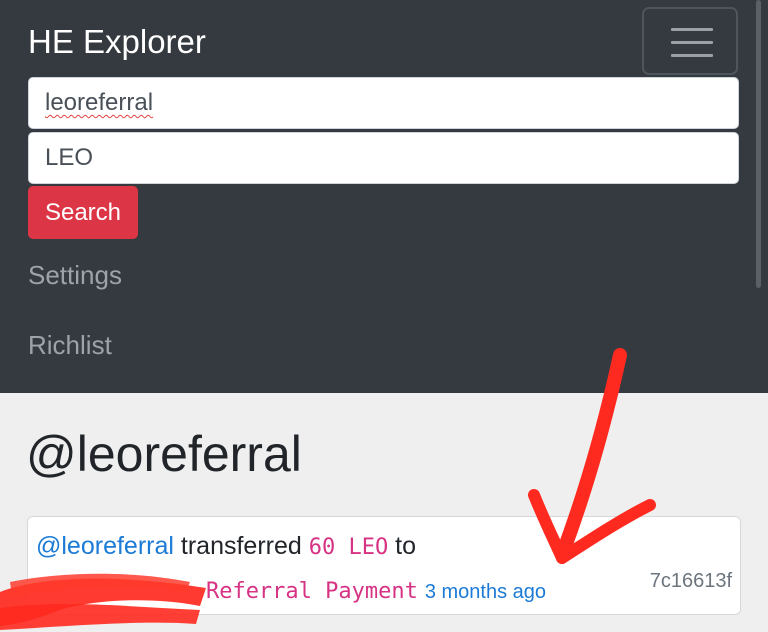  What do you see at coordinates (383, 103) in the screenshot?
I see `account-input: leoreferral` at bounding box center [383, 103].